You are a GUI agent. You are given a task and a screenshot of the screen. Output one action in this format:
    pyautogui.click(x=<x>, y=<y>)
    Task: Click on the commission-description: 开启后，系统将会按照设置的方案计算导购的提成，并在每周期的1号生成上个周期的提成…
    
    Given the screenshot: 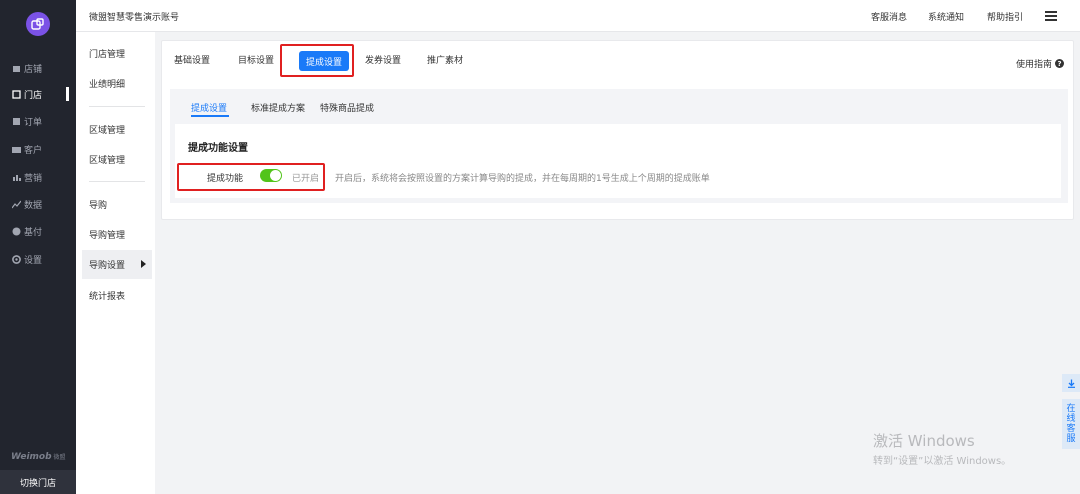 What is the action you would take?
    pyautogui.click(x=522, y=179)
    